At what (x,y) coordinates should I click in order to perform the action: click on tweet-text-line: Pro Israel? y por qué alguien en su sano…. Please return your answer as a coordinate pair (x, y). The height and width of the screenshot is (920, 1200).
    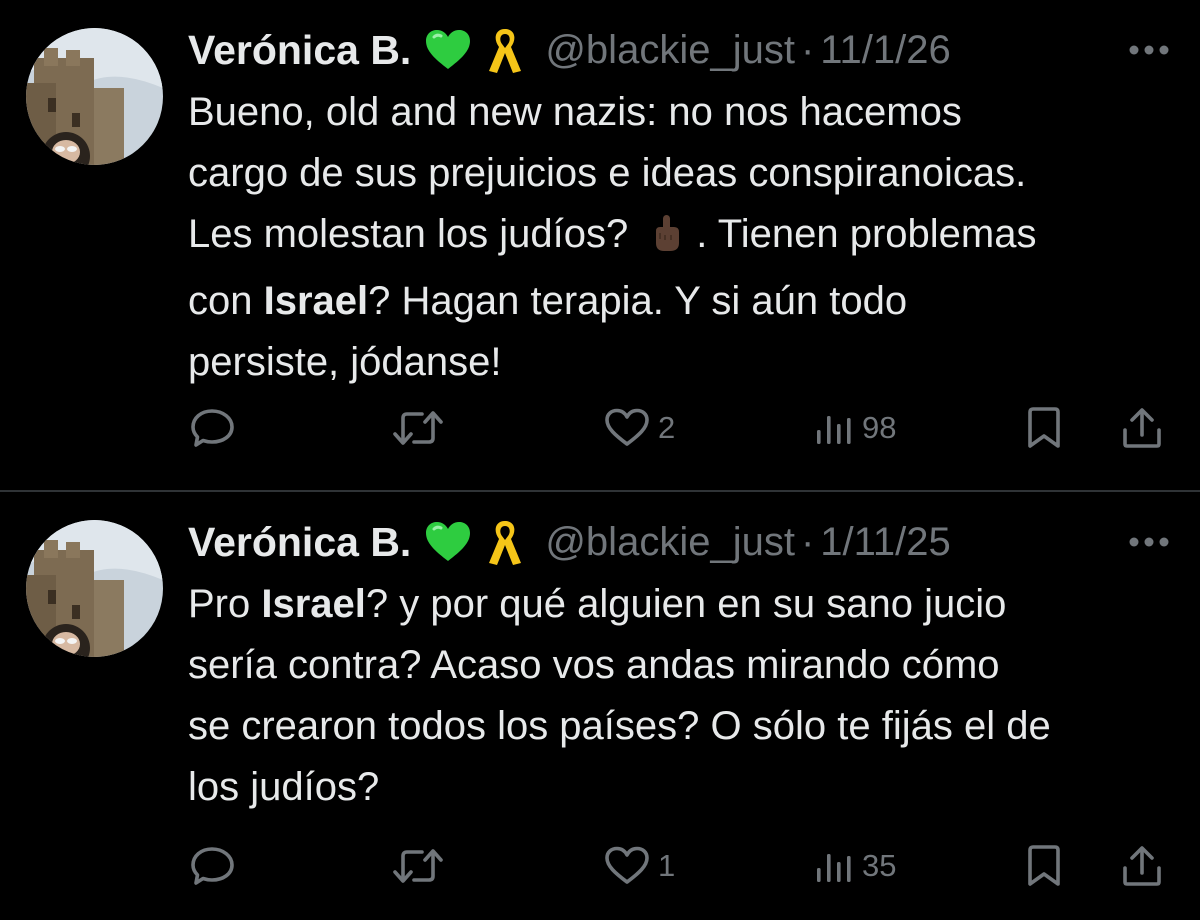
    Looking at the image, I should click on (688, 604).